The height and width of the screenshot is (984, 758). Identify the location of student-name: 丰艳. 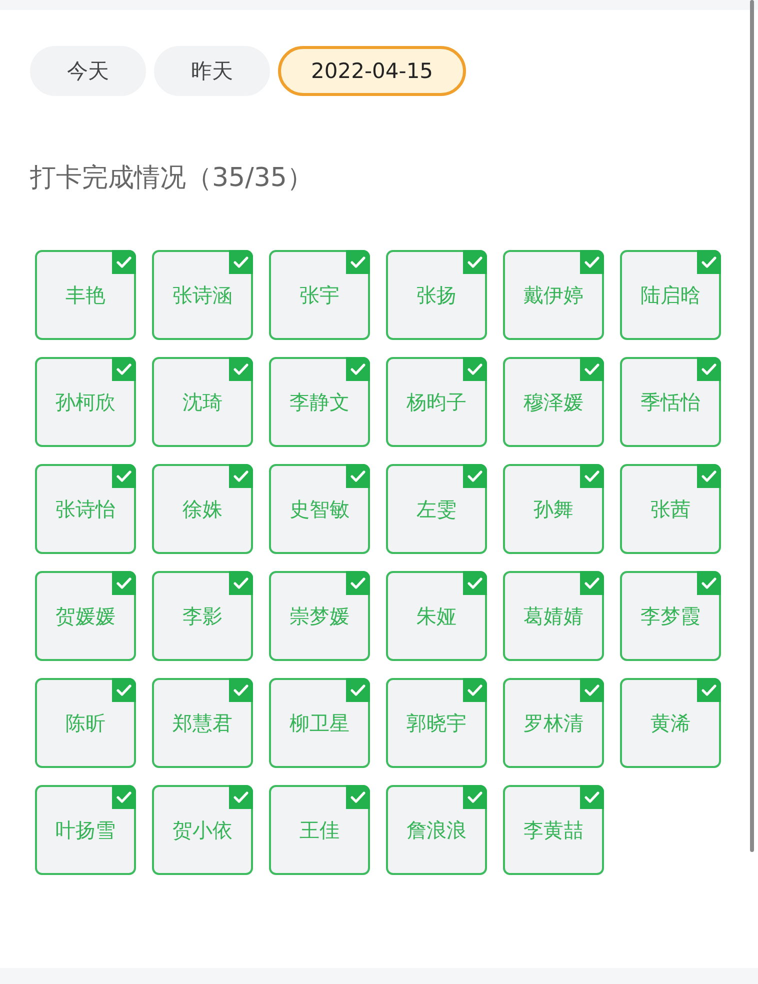
(86, 295).